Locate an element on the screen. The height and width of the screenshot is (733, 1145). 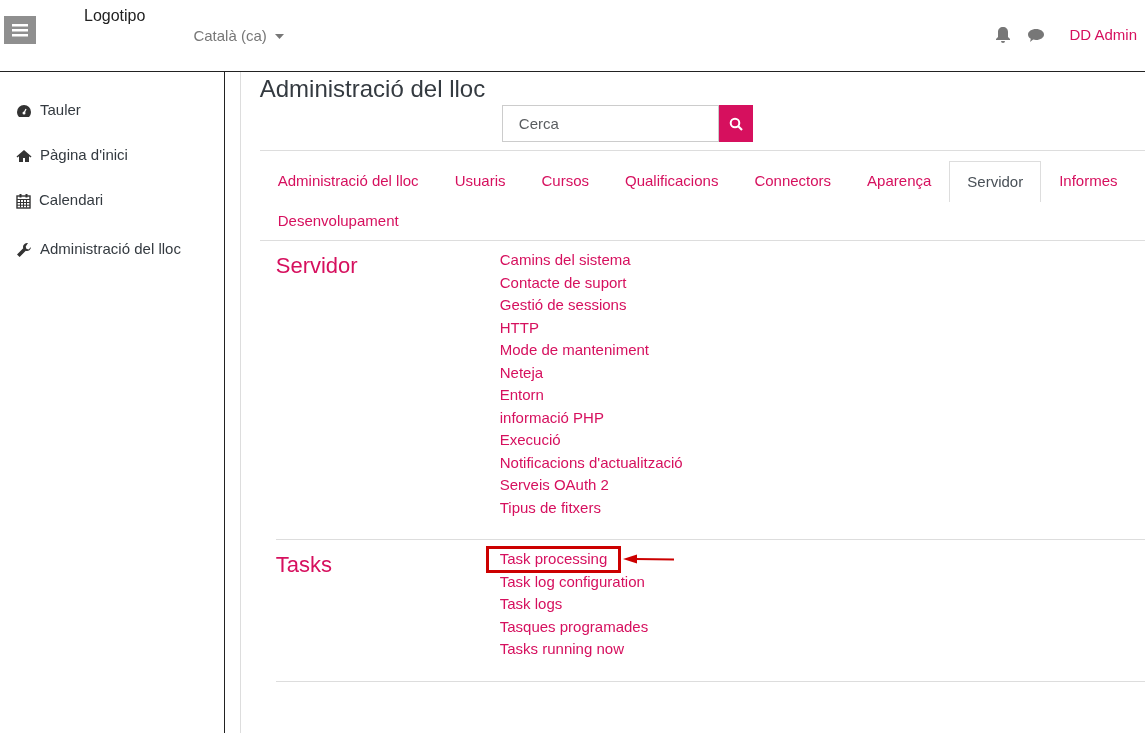
admin-link: Execució is located at coordinates (530, 440).